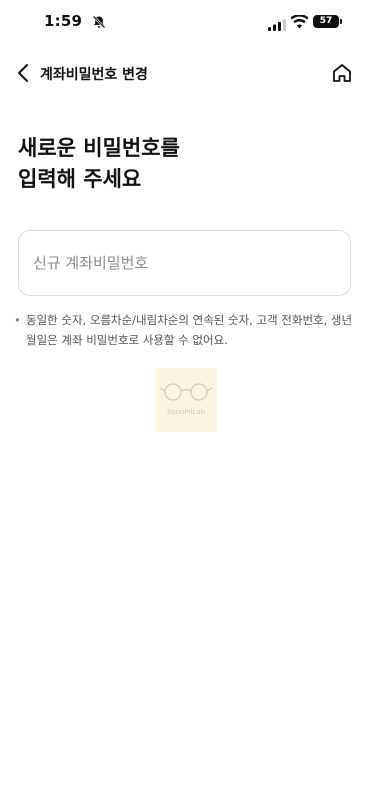 This screenshot has width=371, height=800. Describe the element at coordinates (327, 21) in the screenshot. I see `battery-icon: 57` at that location.